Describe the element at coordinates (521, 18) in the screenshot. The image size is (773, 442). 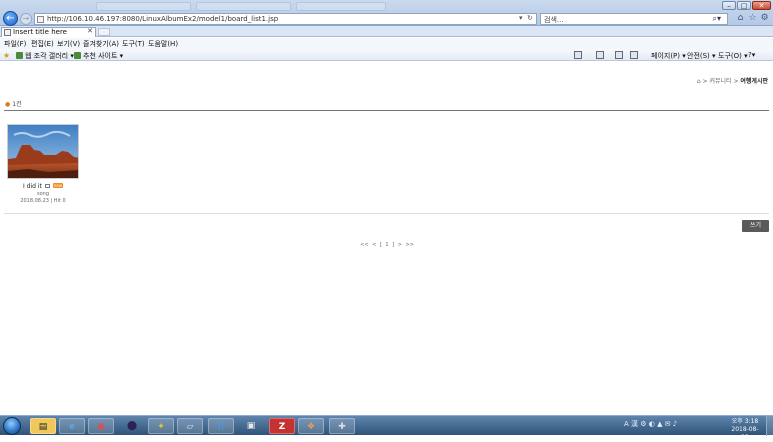
I see `dropdown-icon: ▾` at that location.